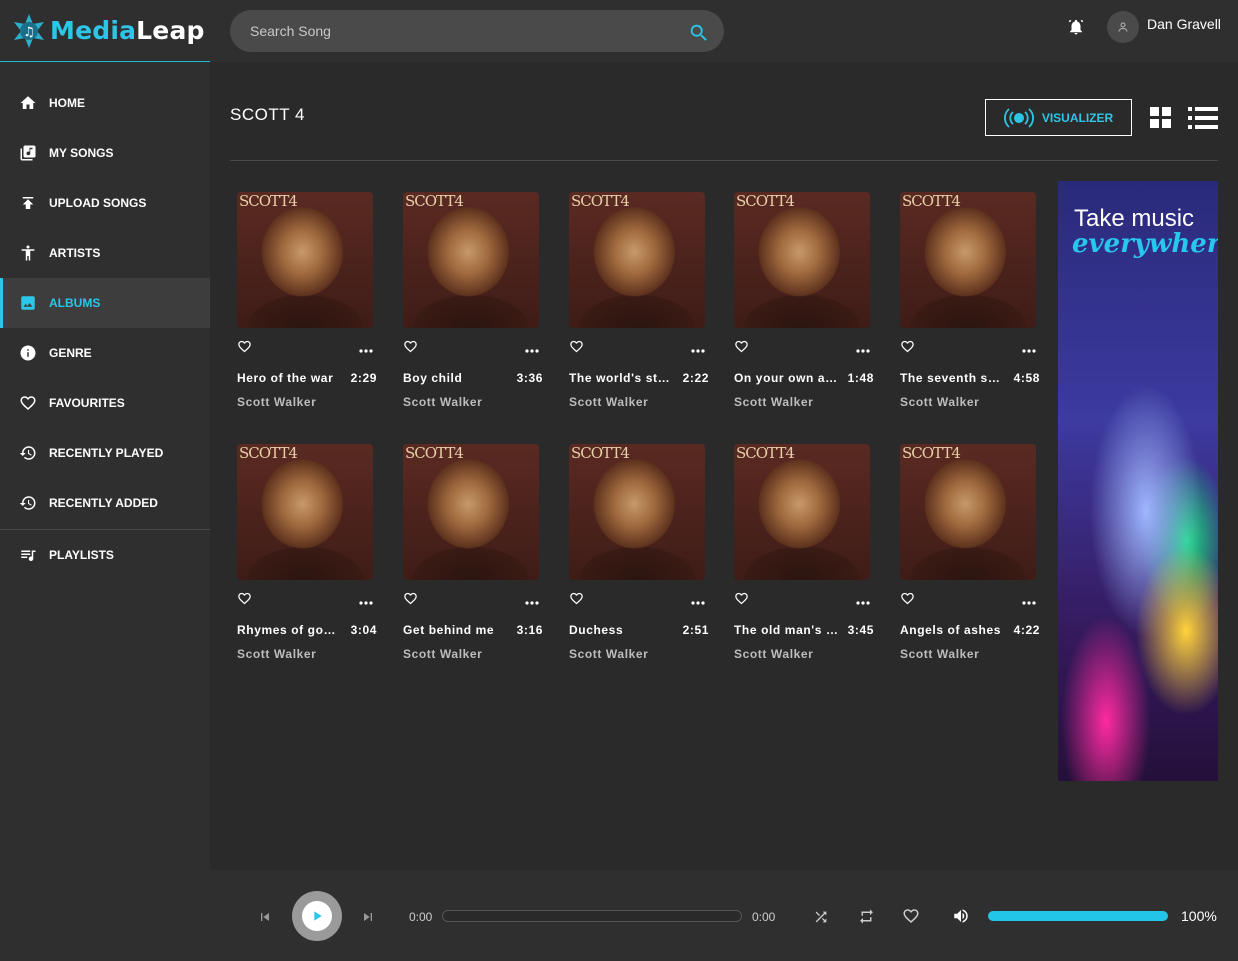  What do you see at coordinates (105, 555) in the screenshot?
I see `sidebar-item-playlists: PLAYLISTS` at bounding box center [105, 555].